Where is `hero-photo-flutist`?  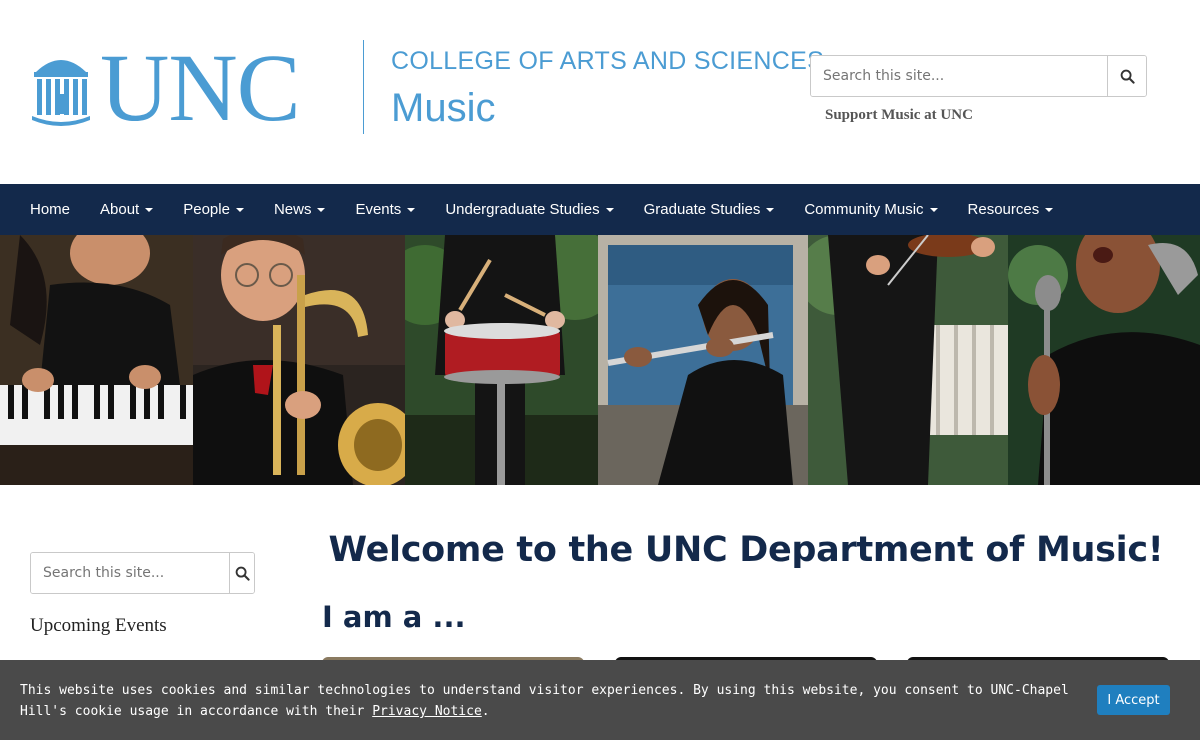
hero-photo-flutist is located at coordinates (703, 360).